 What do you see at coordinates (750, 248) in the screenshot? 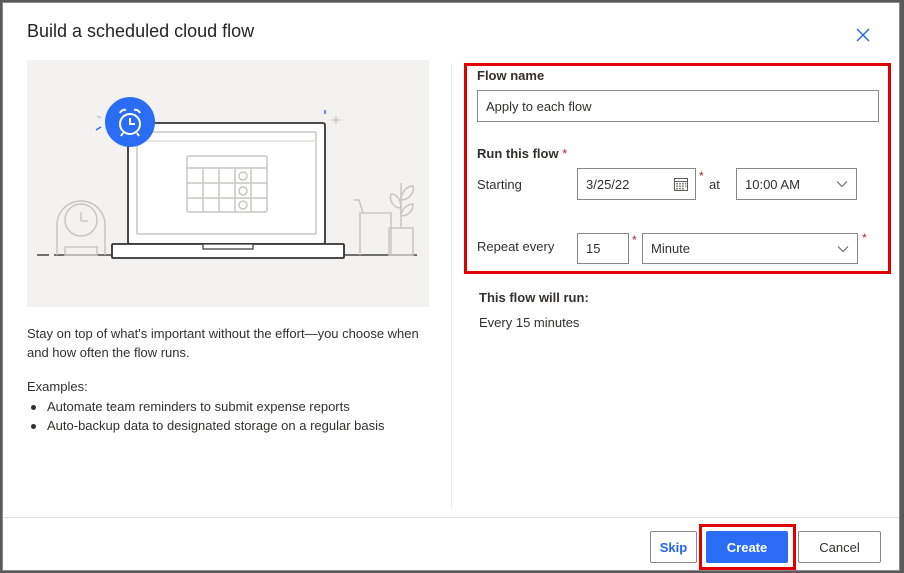
I see `repeat-unit-dropdown: Minute` at bounding box center [750, 248].